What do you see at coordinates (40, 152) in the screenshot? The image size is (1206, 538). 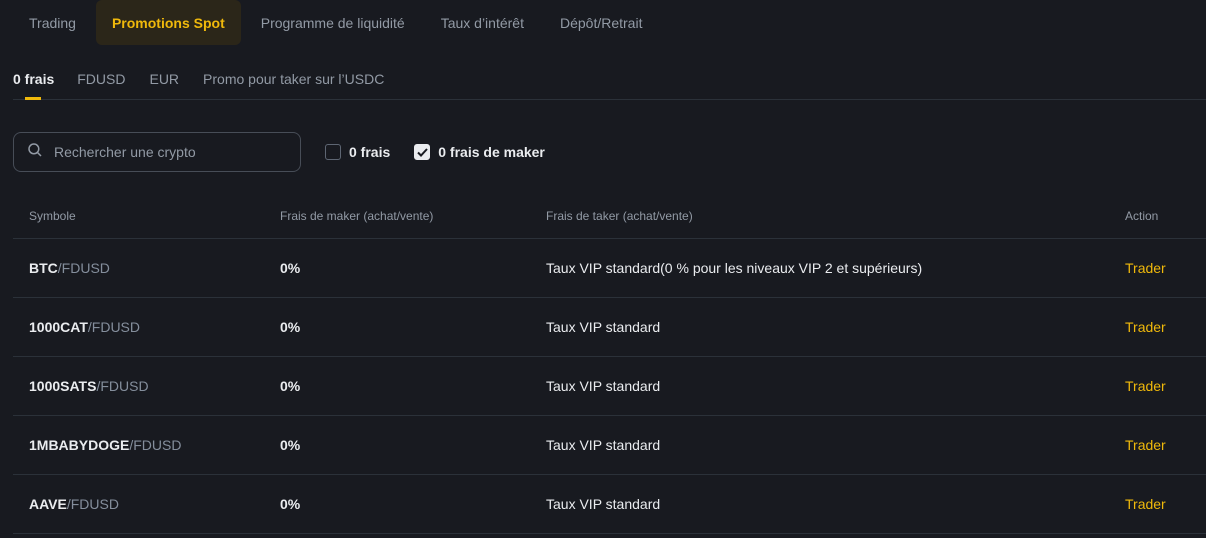 I see `search-icon` at bounding box center [40, 152].